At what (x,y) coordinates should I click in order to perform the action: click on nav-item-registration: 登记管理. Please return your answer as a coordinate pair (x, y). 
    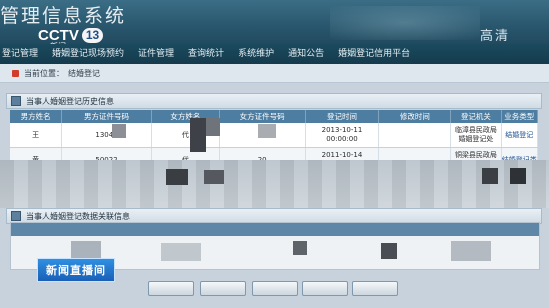
    Looking at the image, I should click on (22, 54).